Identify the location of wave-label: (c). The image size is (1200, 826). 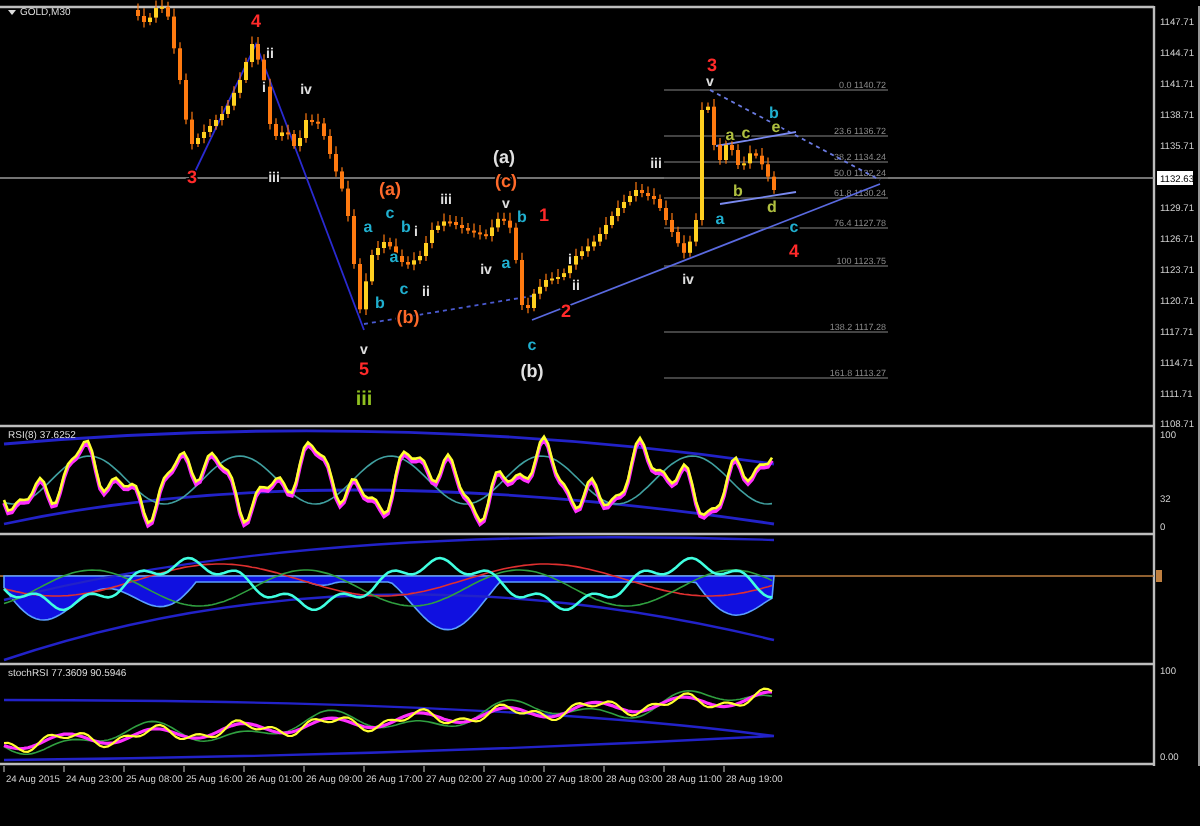
(506, 180).